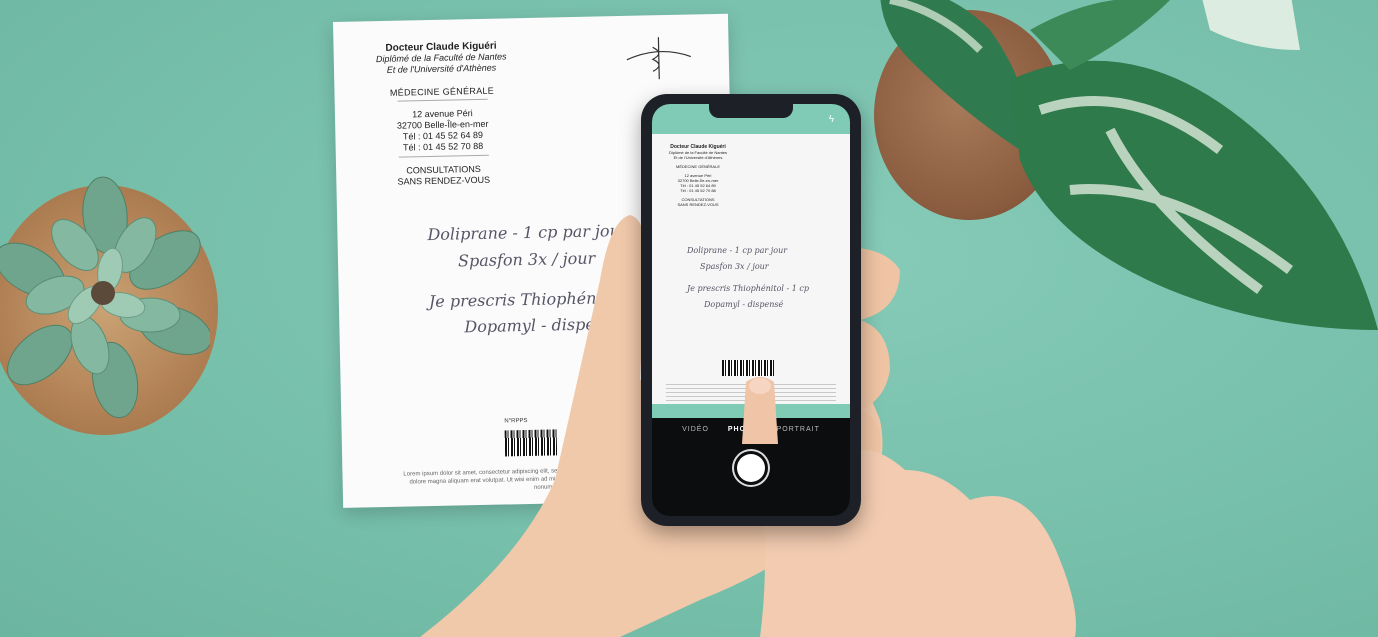 Image resolution: width=1378 pixels, height=637 pixels. Describe the element at coordinates (698, 204) in the screenshot. I see `preview-consult-2: SANS RENDEZ-VOUS` at that location.